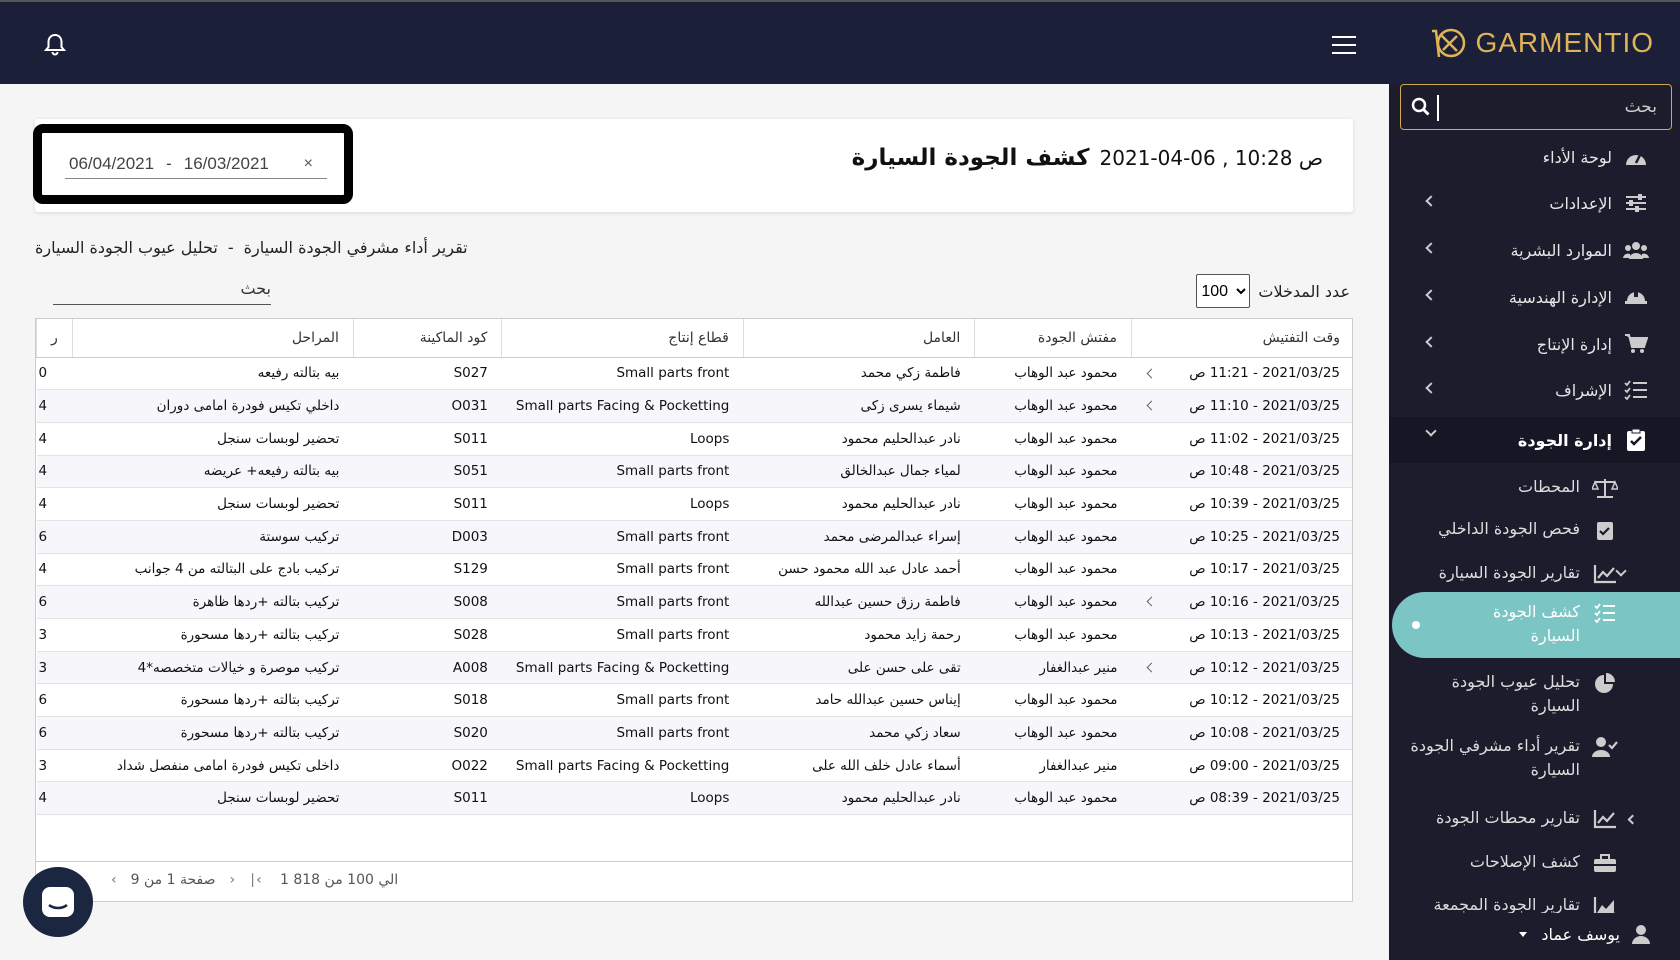  What do you see at coordinates (1534, 758) in the screenshot?
I see `nav-supervisor-report: تقرير أداء مشرفي الجودة السيارة` at bounding box center [1534, 758].